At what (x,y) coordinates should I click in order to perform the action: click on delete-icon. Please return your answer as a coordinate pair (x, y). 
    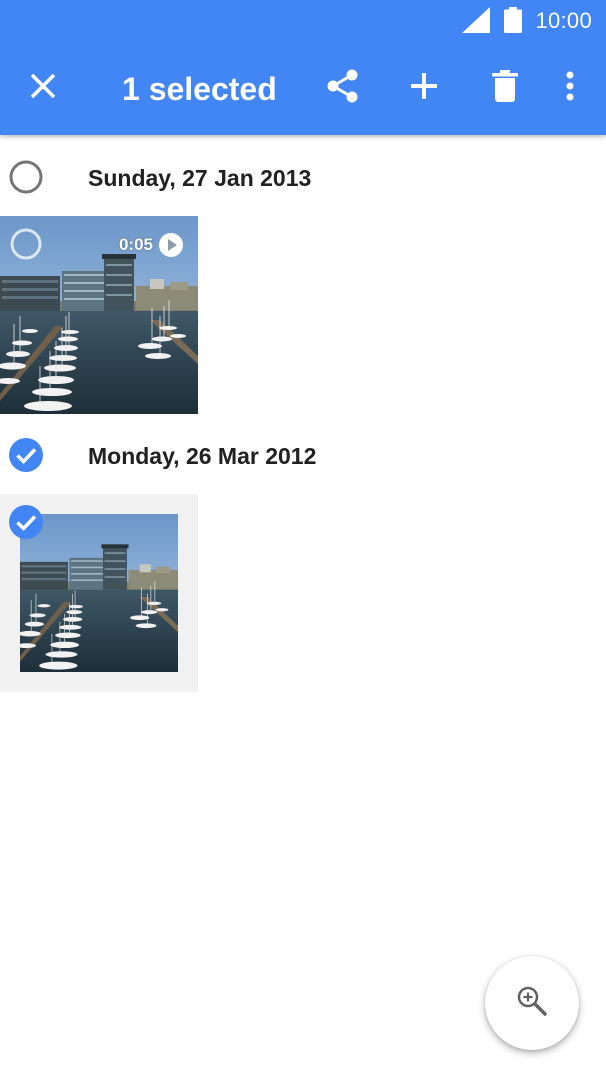
    Looking at the image, I should click on (505, 88).